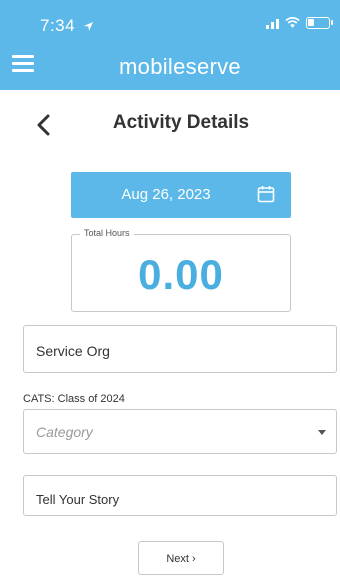 The image size is (340, 576). Describe the element at coordinates (180, 349) in the screenshot. I see `service-org-field: Service Org` at that location.